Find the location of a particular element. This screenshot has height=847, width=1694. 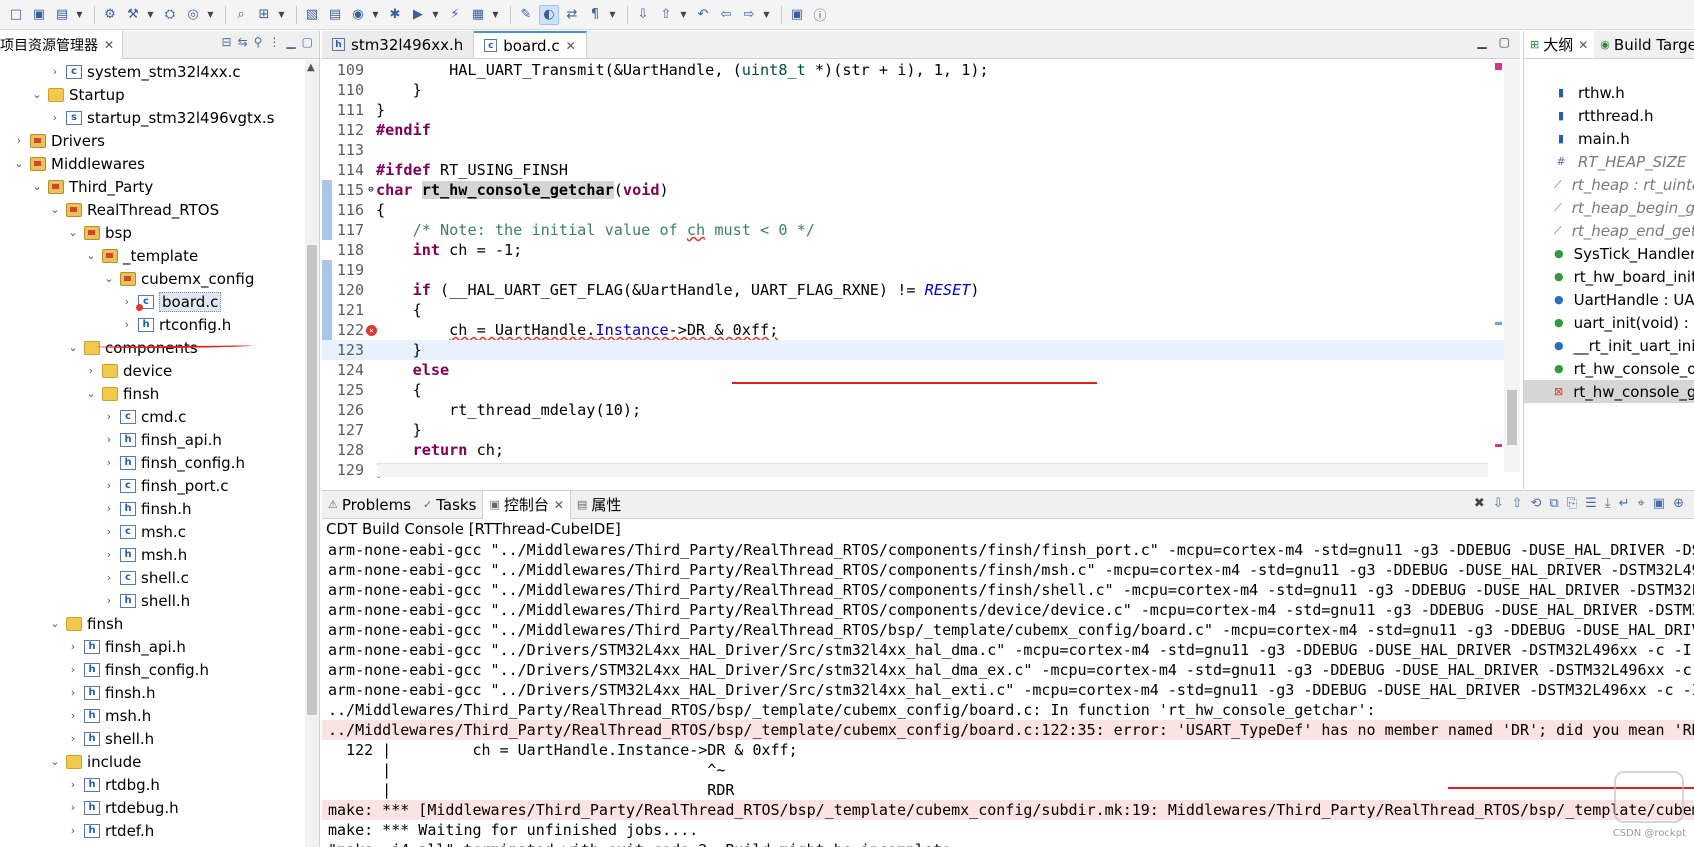

run-icon: ▶ is located at coordinates (418, 15).